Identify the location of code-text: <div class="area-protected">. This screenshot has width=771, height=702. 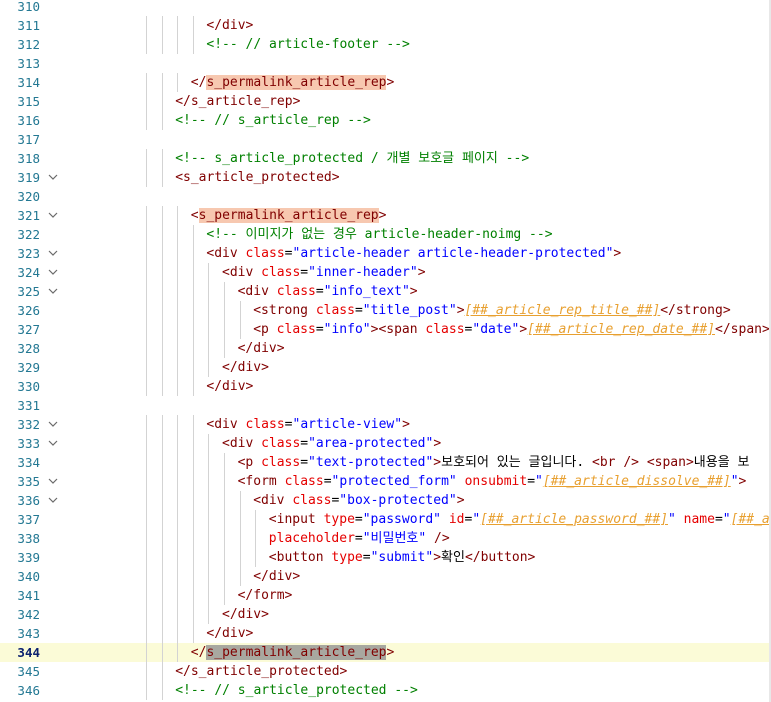
(331, 443).